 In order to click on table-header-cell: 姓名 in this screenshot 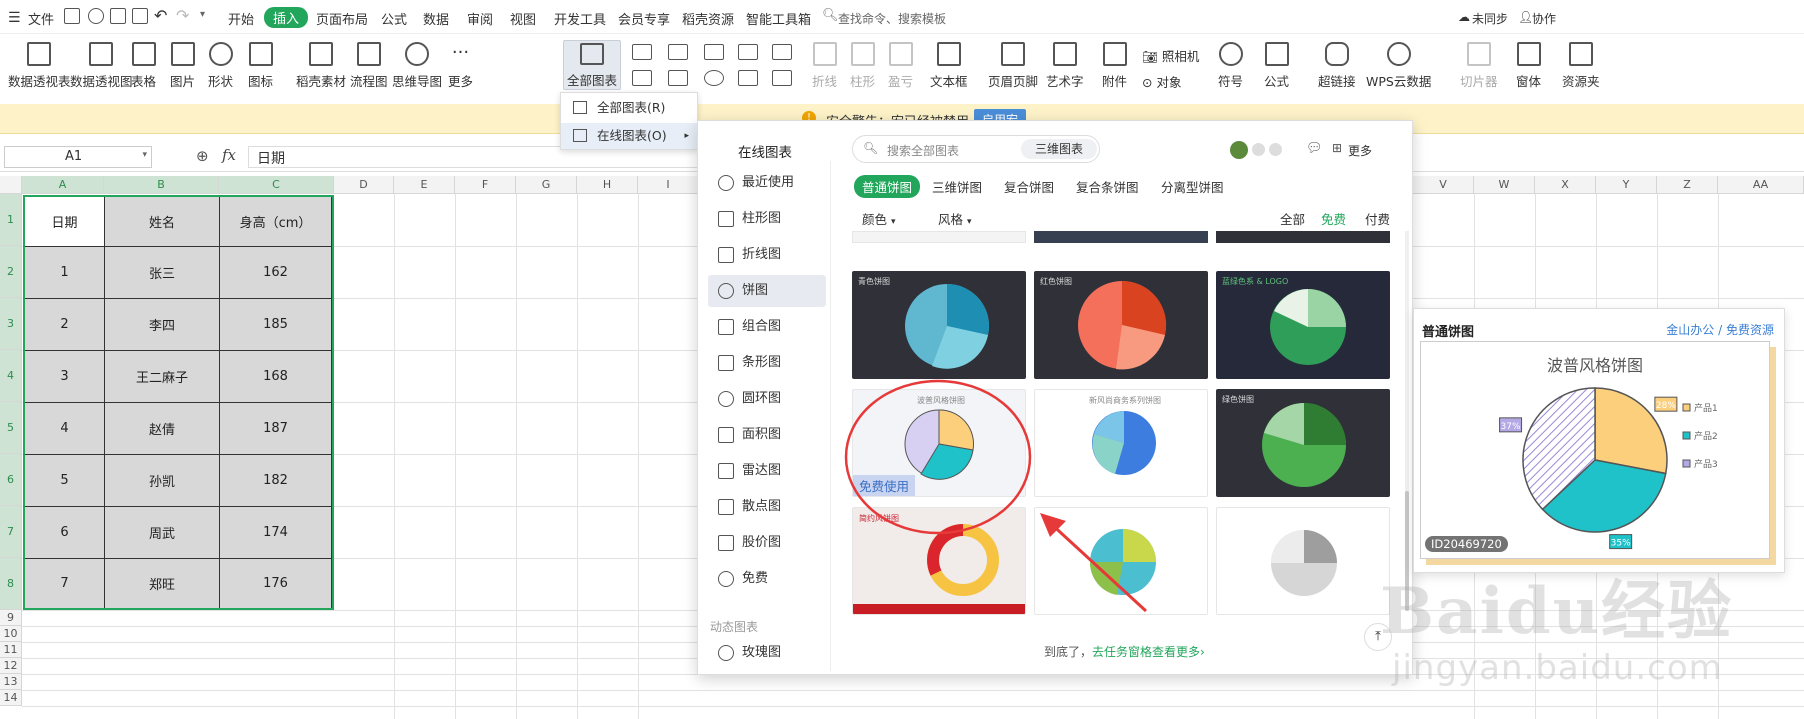, I will do `click(162, 221)`.